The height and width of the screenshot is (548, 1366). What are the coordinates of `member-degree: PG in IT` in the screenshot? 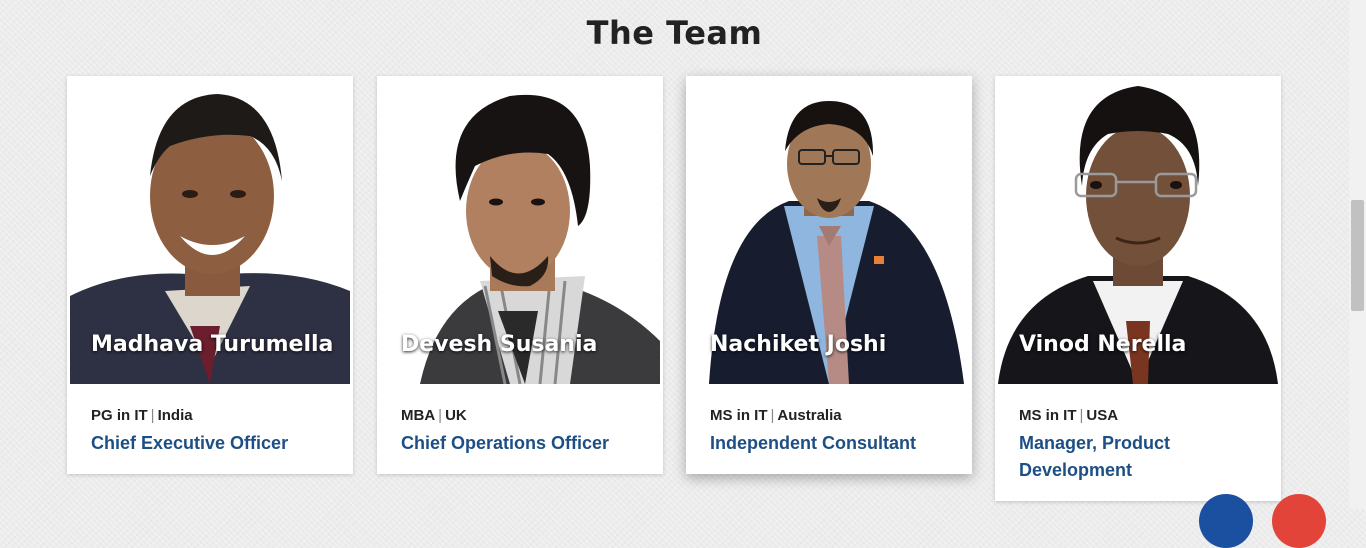 It's located at (119, 415).